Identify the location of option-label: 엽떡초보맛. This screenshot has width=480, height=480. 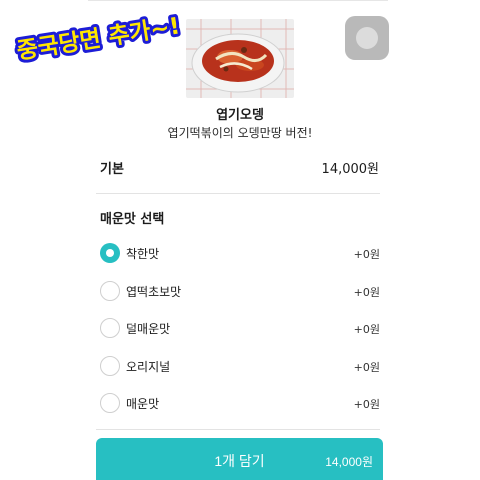
(154, 292).